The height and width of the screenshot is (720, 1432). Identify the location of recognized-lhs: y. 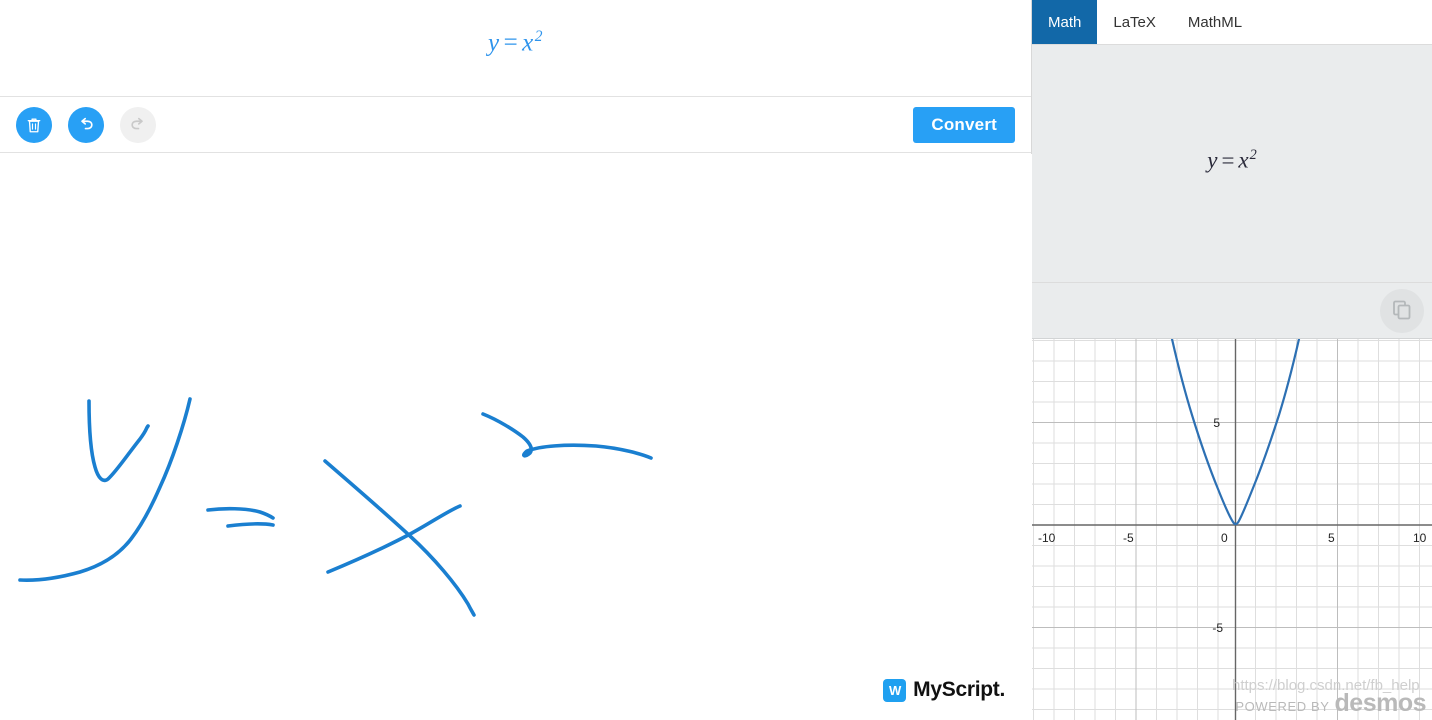
(493, 43).